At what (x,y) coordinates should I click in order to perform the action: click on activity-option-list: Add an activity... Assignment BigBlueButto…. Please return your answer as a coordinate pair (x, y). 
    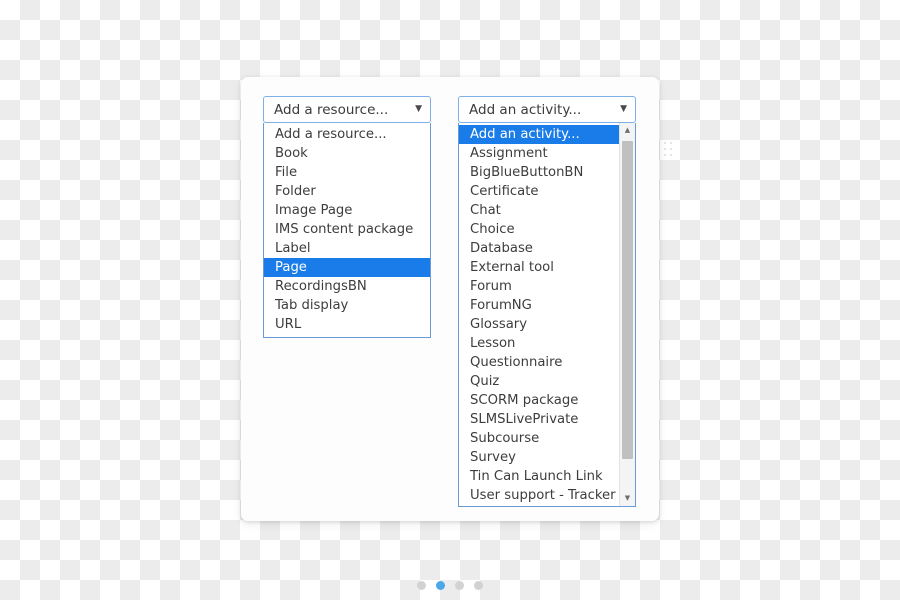
    Looking at the image, I should click on (547, 315).